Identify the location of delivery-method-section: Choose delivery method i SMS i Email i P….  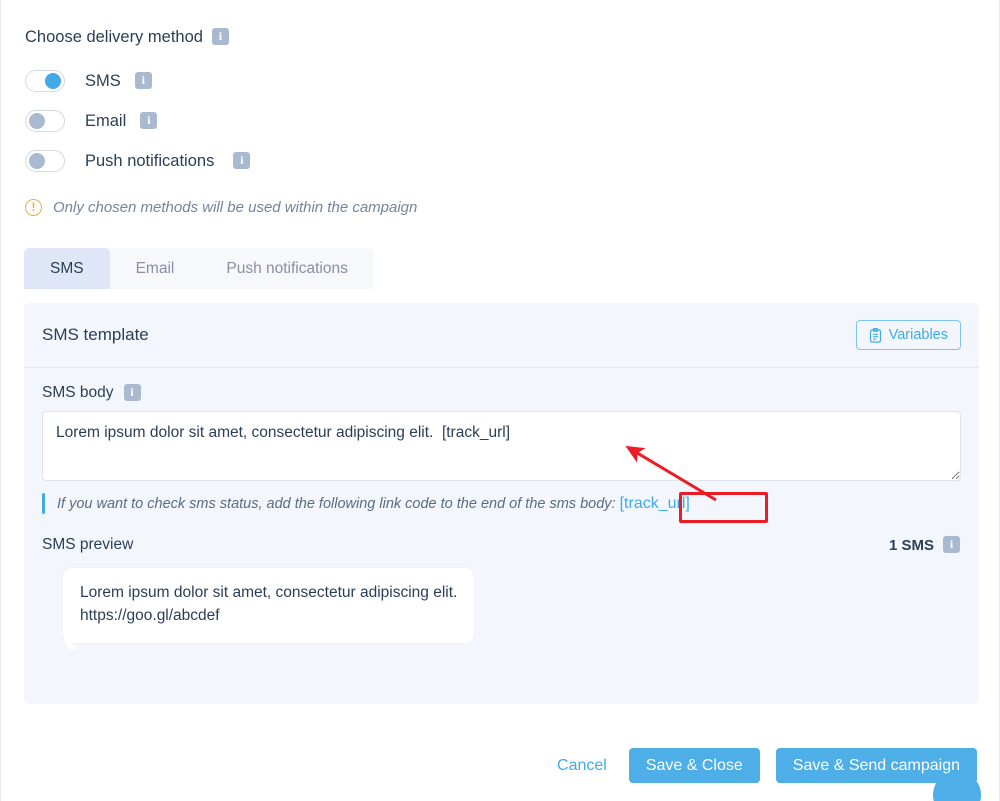
(325, 122).